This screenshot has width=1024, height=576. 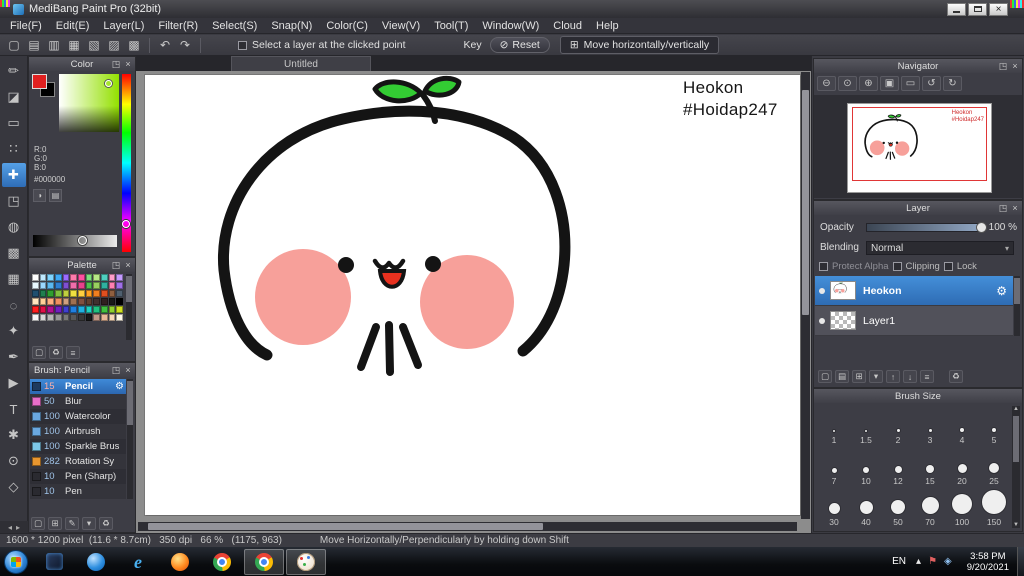 What do you see at coordinates (834, 426) in the screenshot?
I see `brush-size-option: 1` at bounding box center [834, 426].